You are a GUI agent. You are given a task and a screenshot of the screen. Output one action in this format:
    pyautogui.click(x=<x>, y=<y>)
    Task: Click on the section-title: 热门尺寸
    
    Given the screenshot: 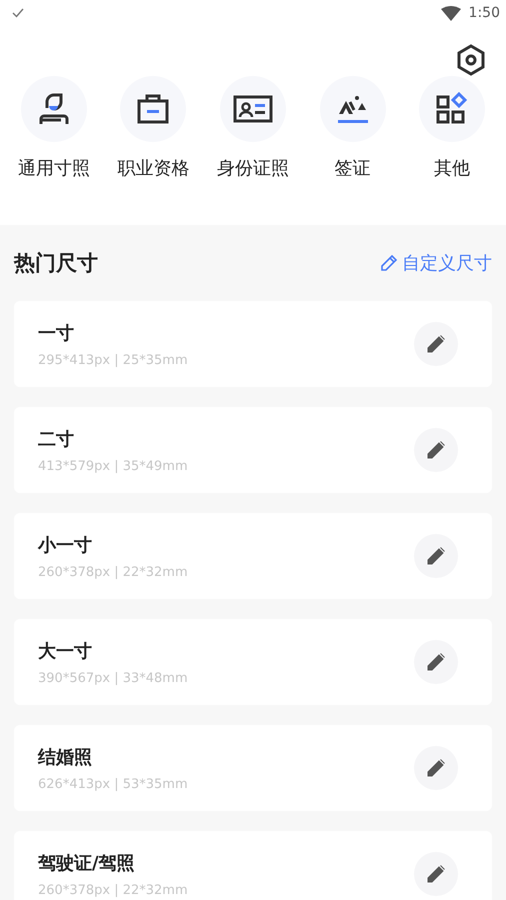 What is the action you would take?
    pyautogui.click(x=56, y=263)
    